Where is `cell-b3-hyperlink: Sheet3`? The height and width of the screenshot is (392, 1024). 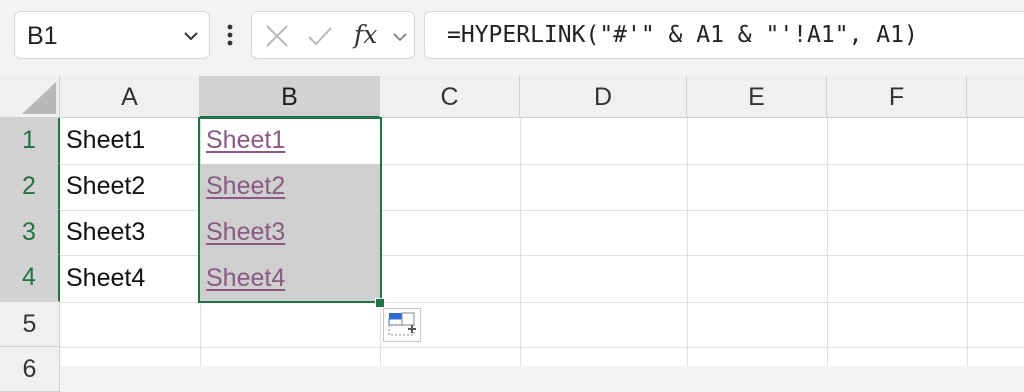
cell-b3-hyperlink: Sheet3 is located at coordinates (290, 232).